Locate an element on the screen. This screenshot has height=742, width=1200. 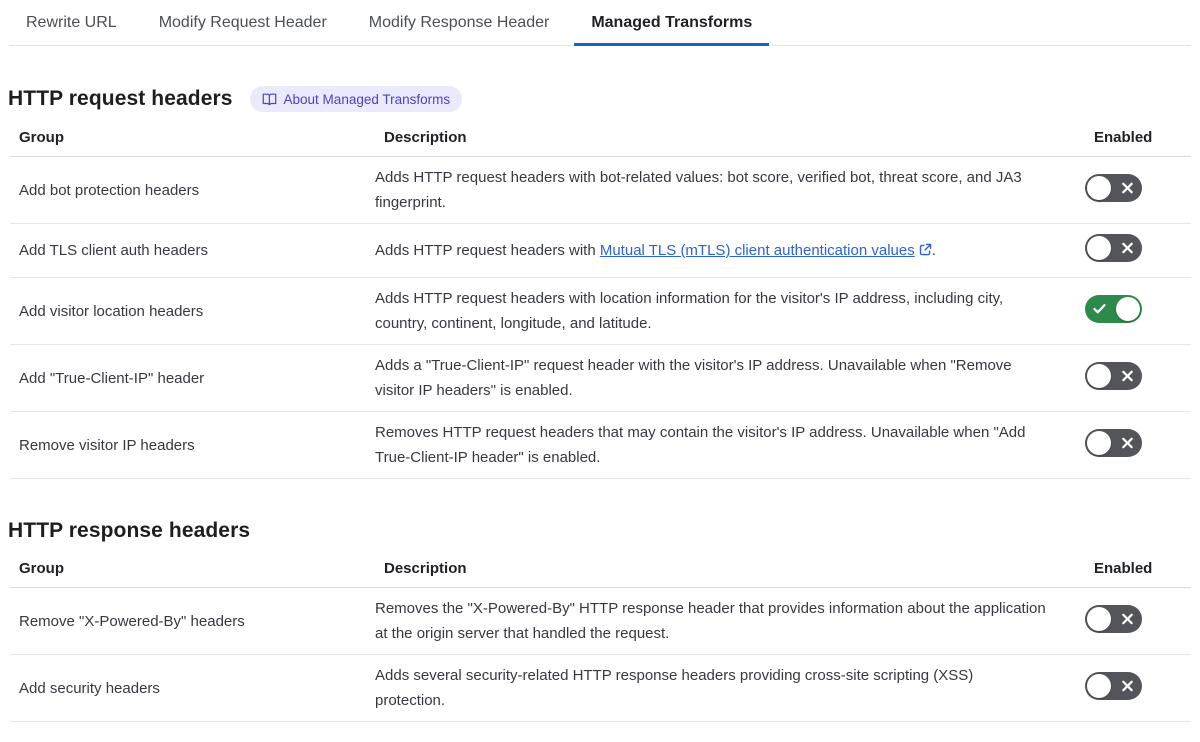
tab-modify-response-header: Modify Response Header is located at coordinates (459, 22).